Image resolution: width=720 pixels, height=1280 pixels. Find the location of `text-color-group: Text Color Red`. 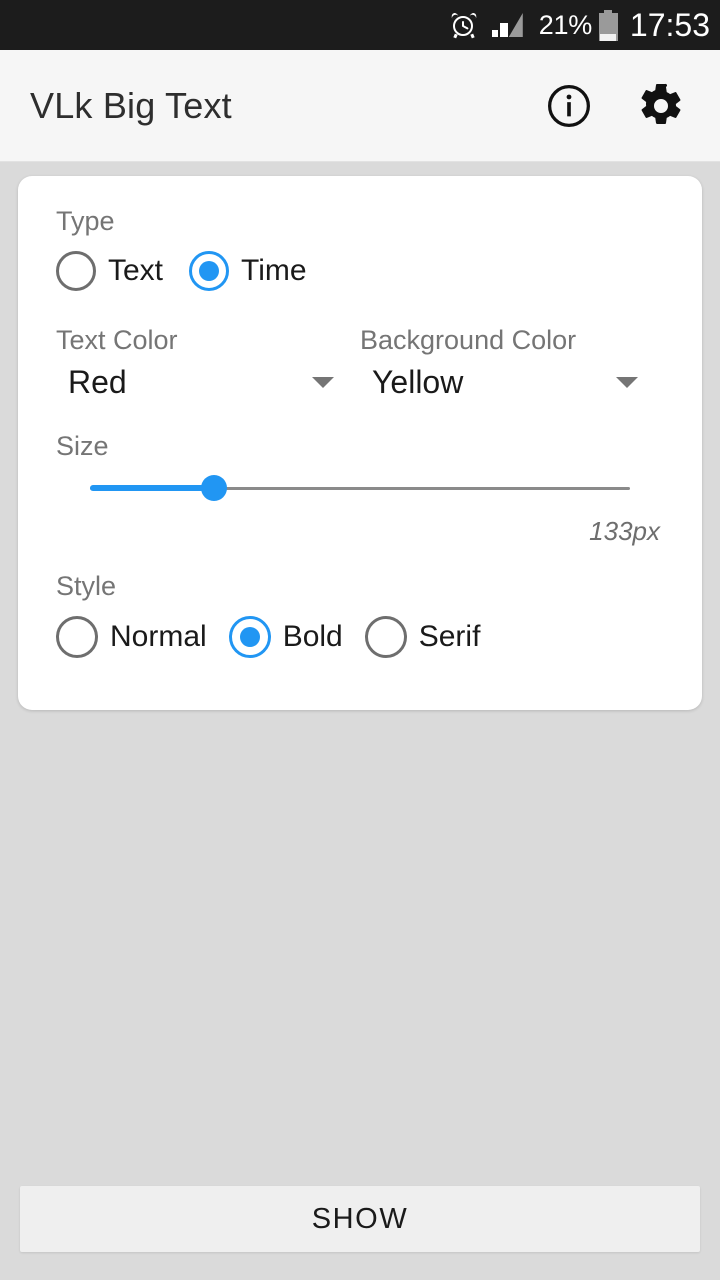

text-color-group: Text Color Red is located at coordinates (208, 363).